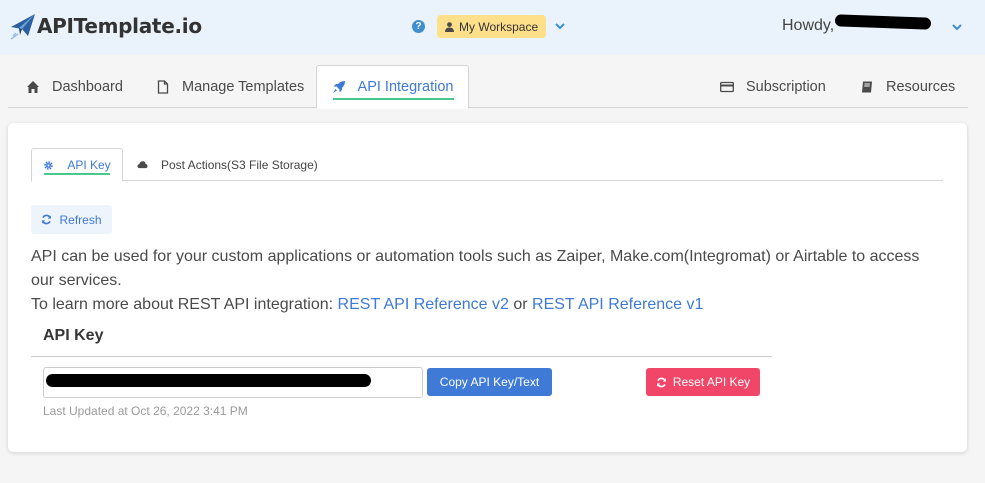 The image size is (985, 483). Describe the element at coordinates (80, 219) in the screenshot. I see `refresh-label: Refresh` at that location.